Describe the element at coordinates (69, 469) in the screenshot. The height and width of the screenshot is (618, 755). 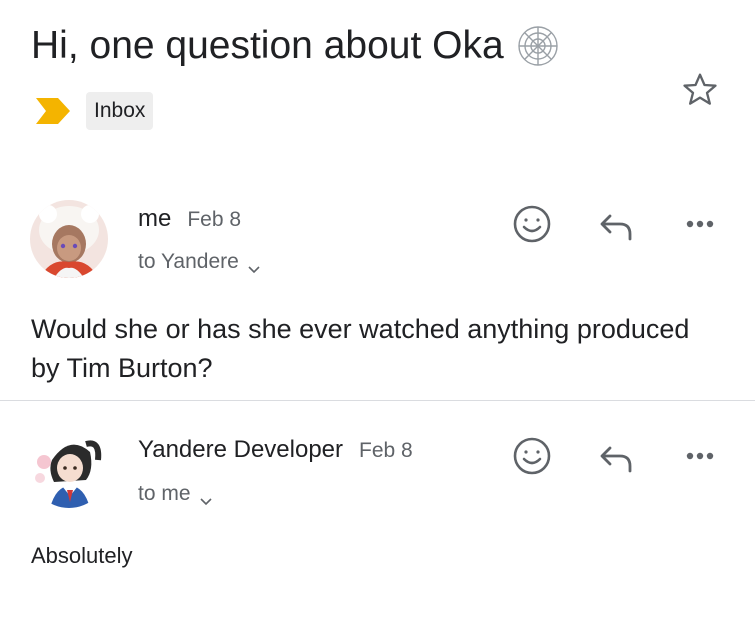
I see `sender-avatar` at that location.